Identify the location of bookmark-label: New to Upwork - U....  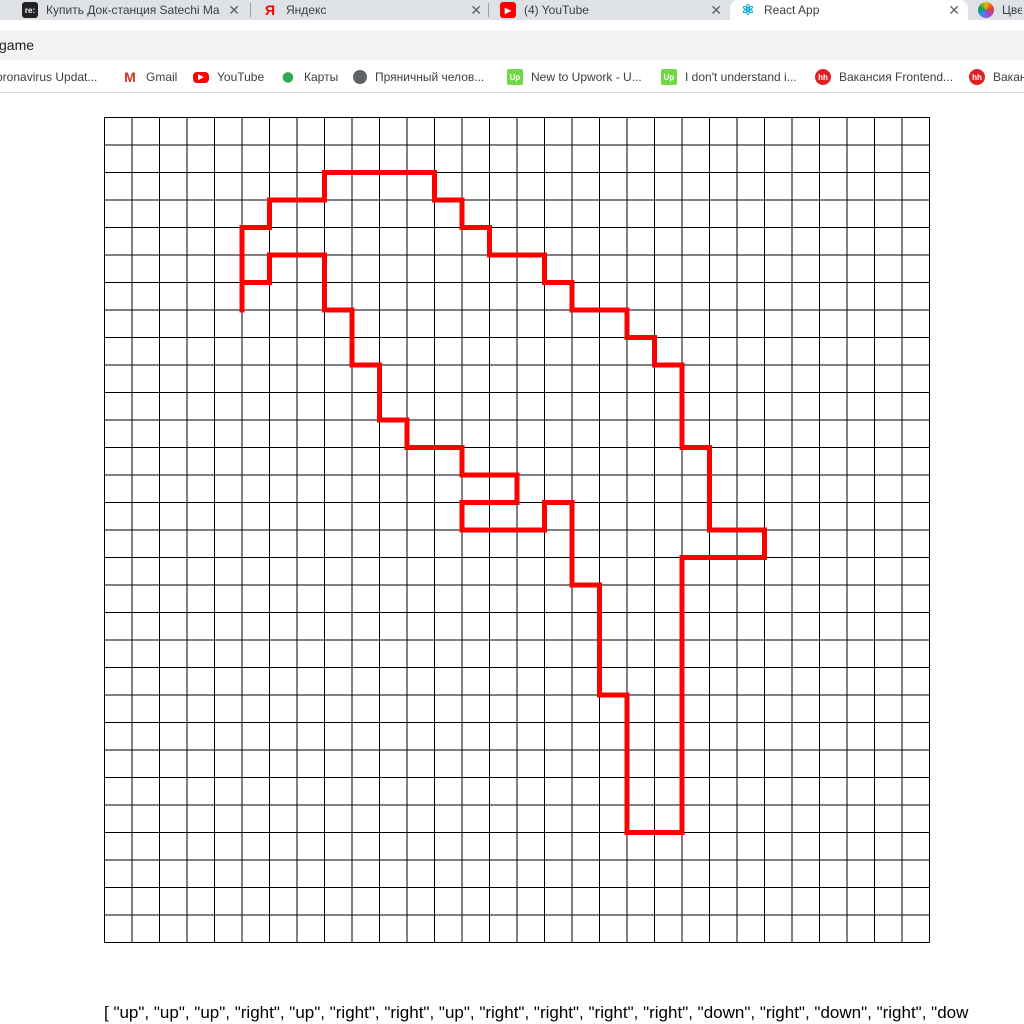
(586, 77).